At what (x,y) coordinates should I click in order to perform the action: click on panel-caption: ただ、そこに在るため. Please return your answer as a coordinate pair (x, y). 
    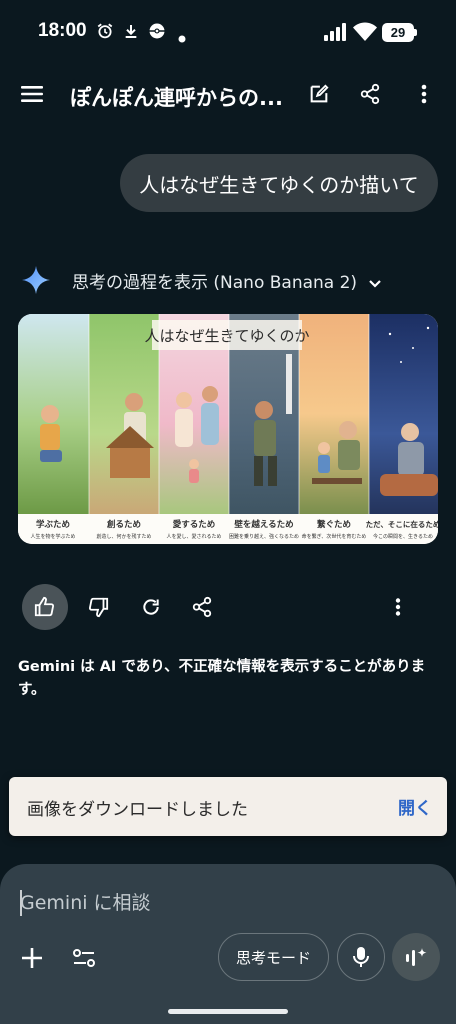
    Looking at the image, I should click on (402, 524).